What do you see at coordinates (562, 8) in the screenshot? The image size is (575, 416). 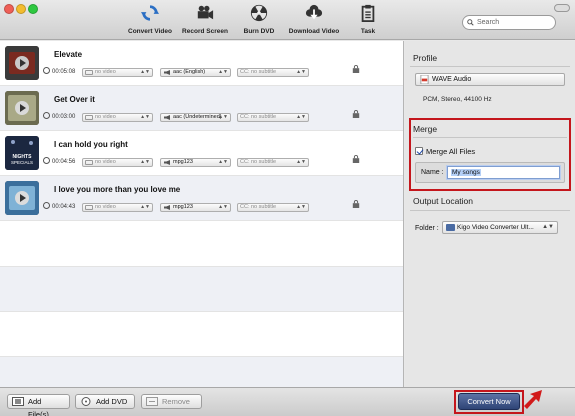 I see `toolbar-toggle-button` at bounding box center [562, 8].